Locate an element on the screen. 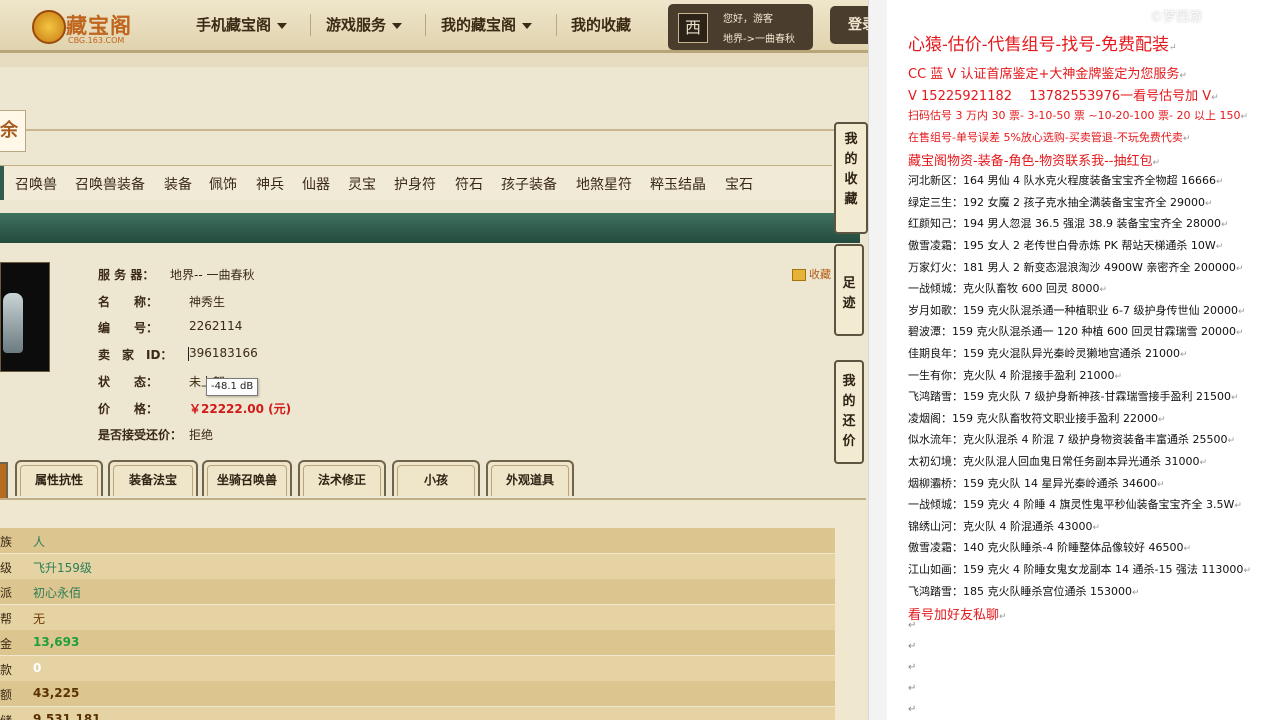  document-line: 河北新区：164 男仙 4 队水克火程度装备宝宝齐全物超 16666↵ is located at coordinates (1066, 180).